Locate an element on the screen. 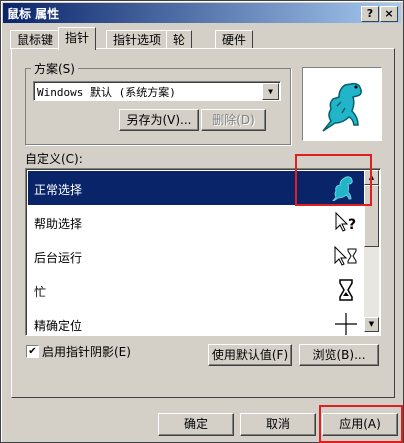 The image size is (404, 443). customize-label: 自定义(C): is located at coordinates (54, 159).